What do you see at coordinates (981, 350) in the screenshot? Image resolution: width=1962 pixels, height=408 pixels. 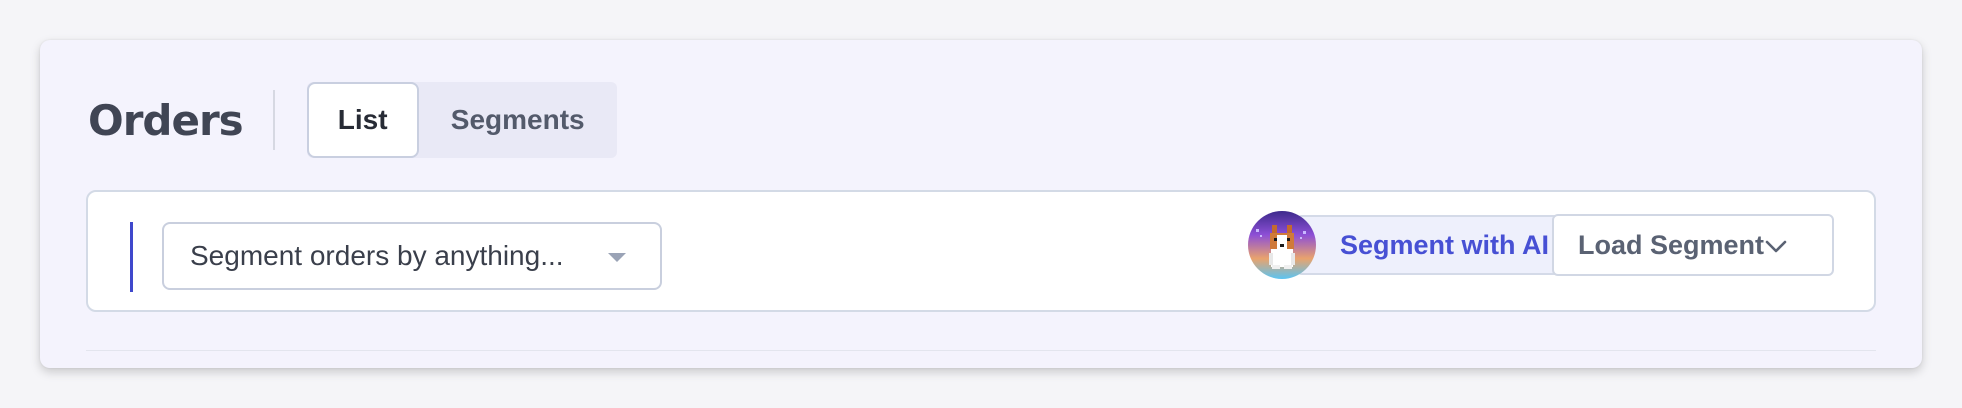 I see `section-divider` at bounding box center [981, 350].